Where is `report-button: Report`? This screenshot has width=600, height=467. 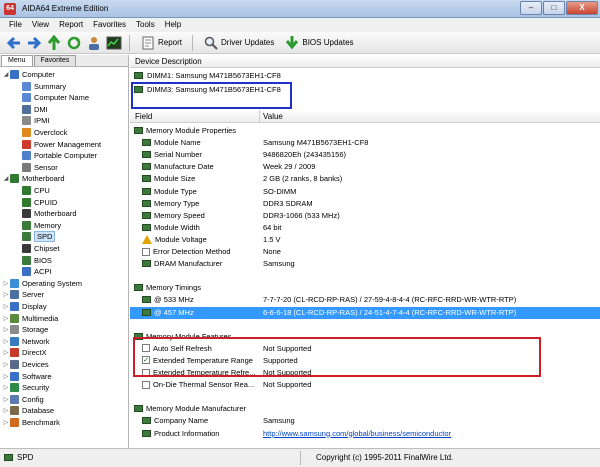 report-button: Report is located at coordinates (161, 43).